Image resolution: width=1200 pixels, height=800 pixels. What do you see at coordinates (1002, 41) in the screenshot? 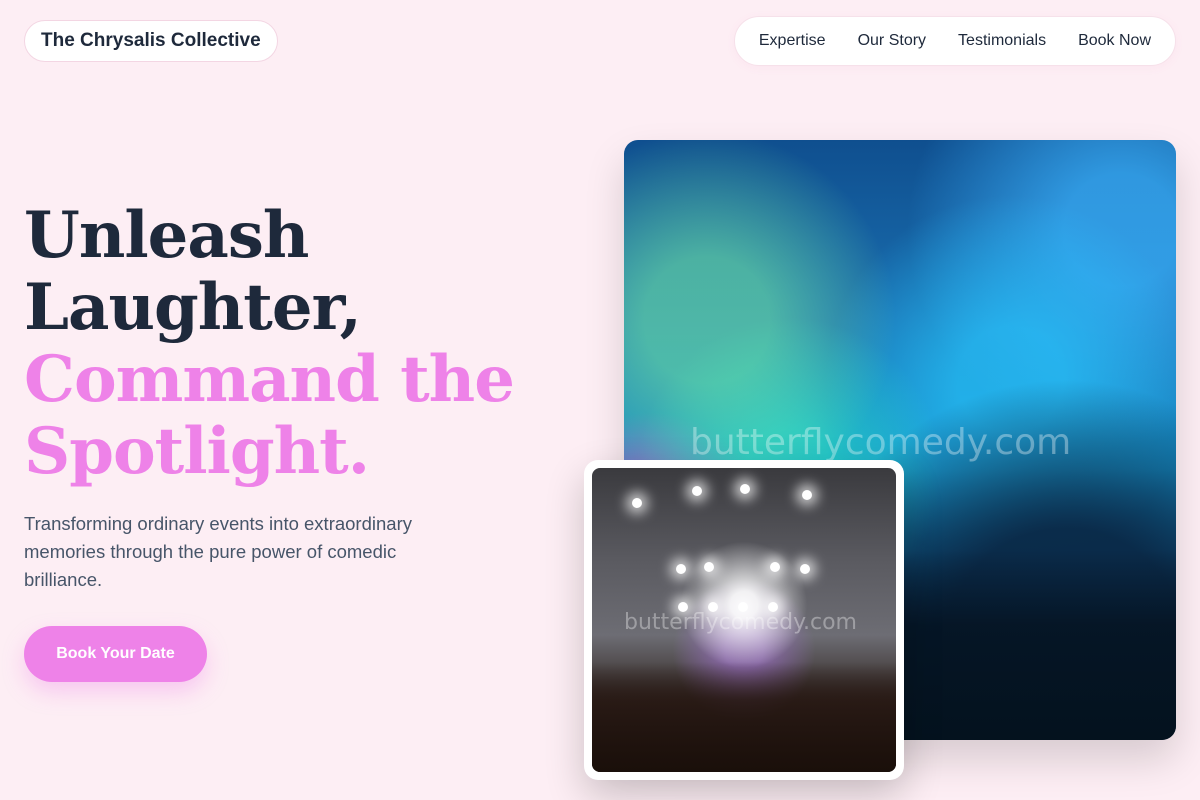
I see `nav-testimonials: Testimonials` at bounding box center [1002, 41].